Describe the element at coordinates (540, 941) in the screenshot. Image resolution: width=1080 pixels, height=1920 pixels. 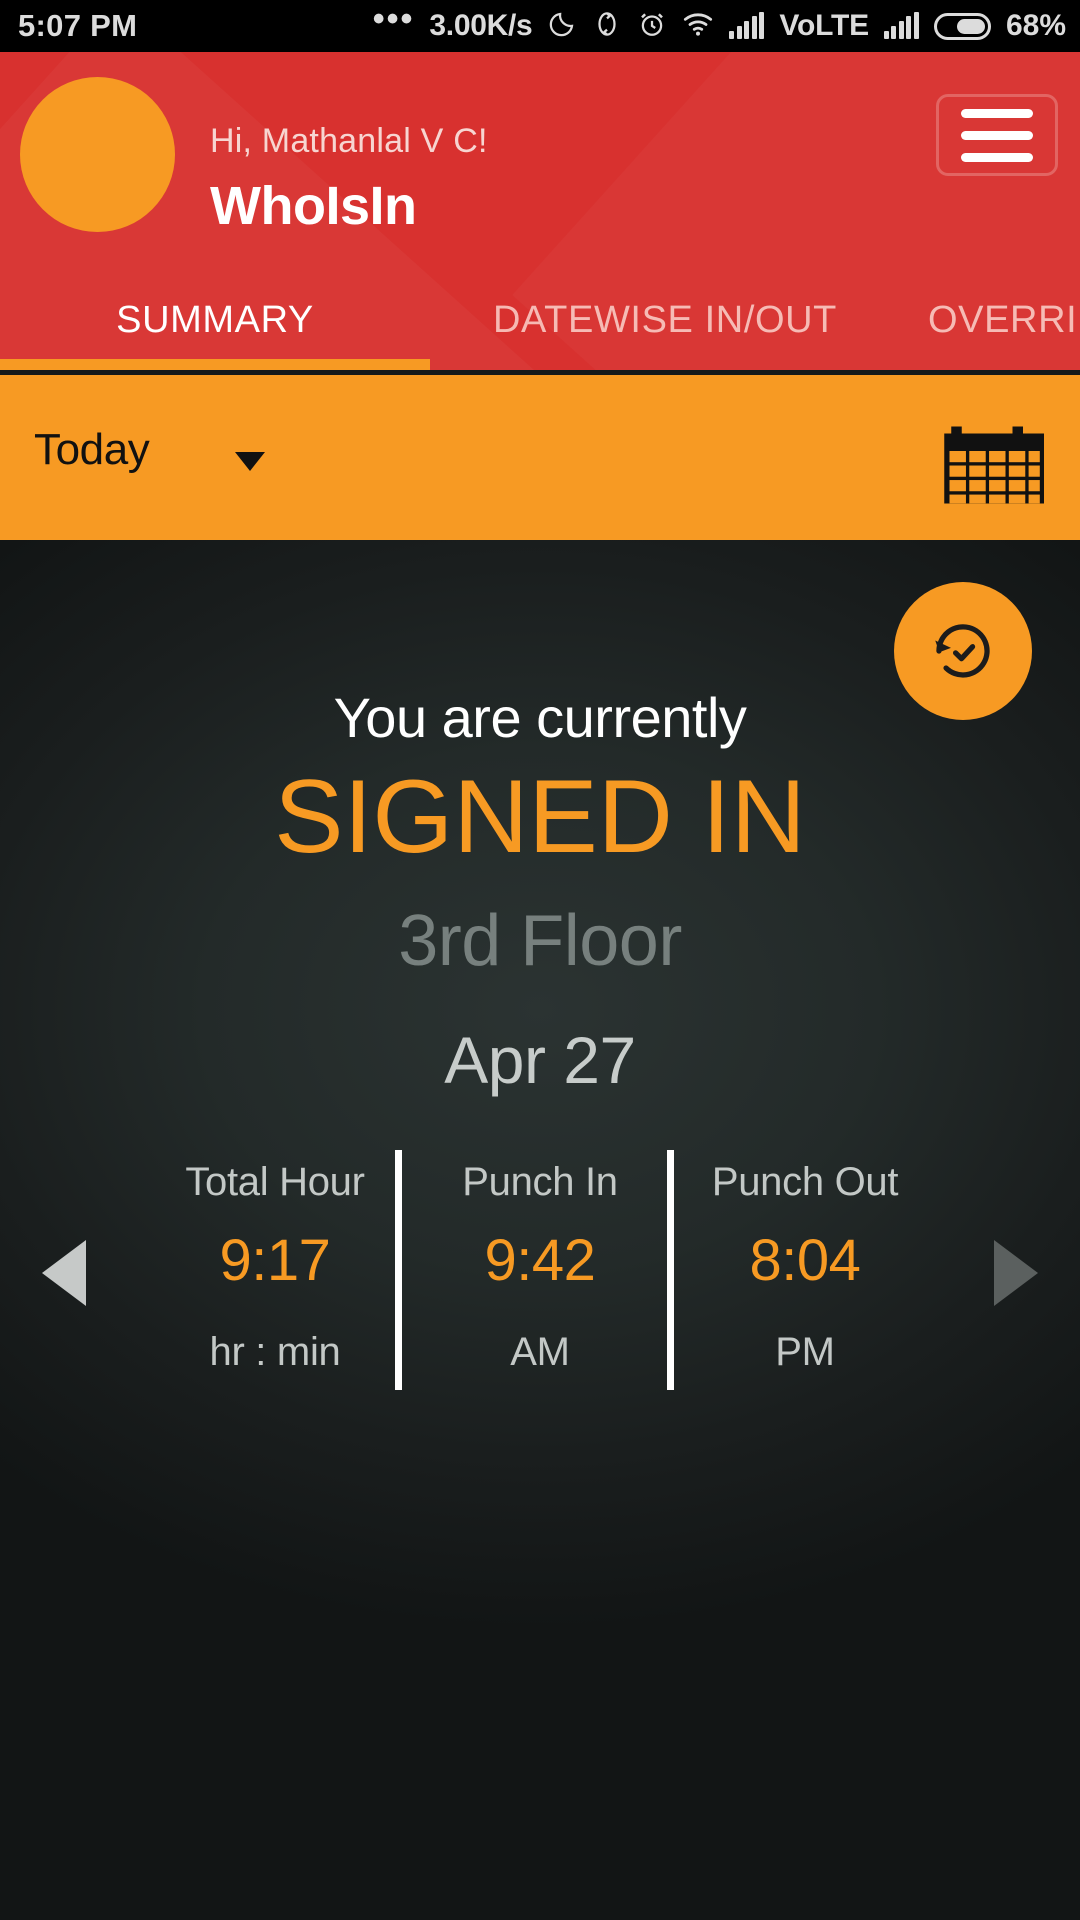
I see `status-location-text: 3rd Floor` at that location.